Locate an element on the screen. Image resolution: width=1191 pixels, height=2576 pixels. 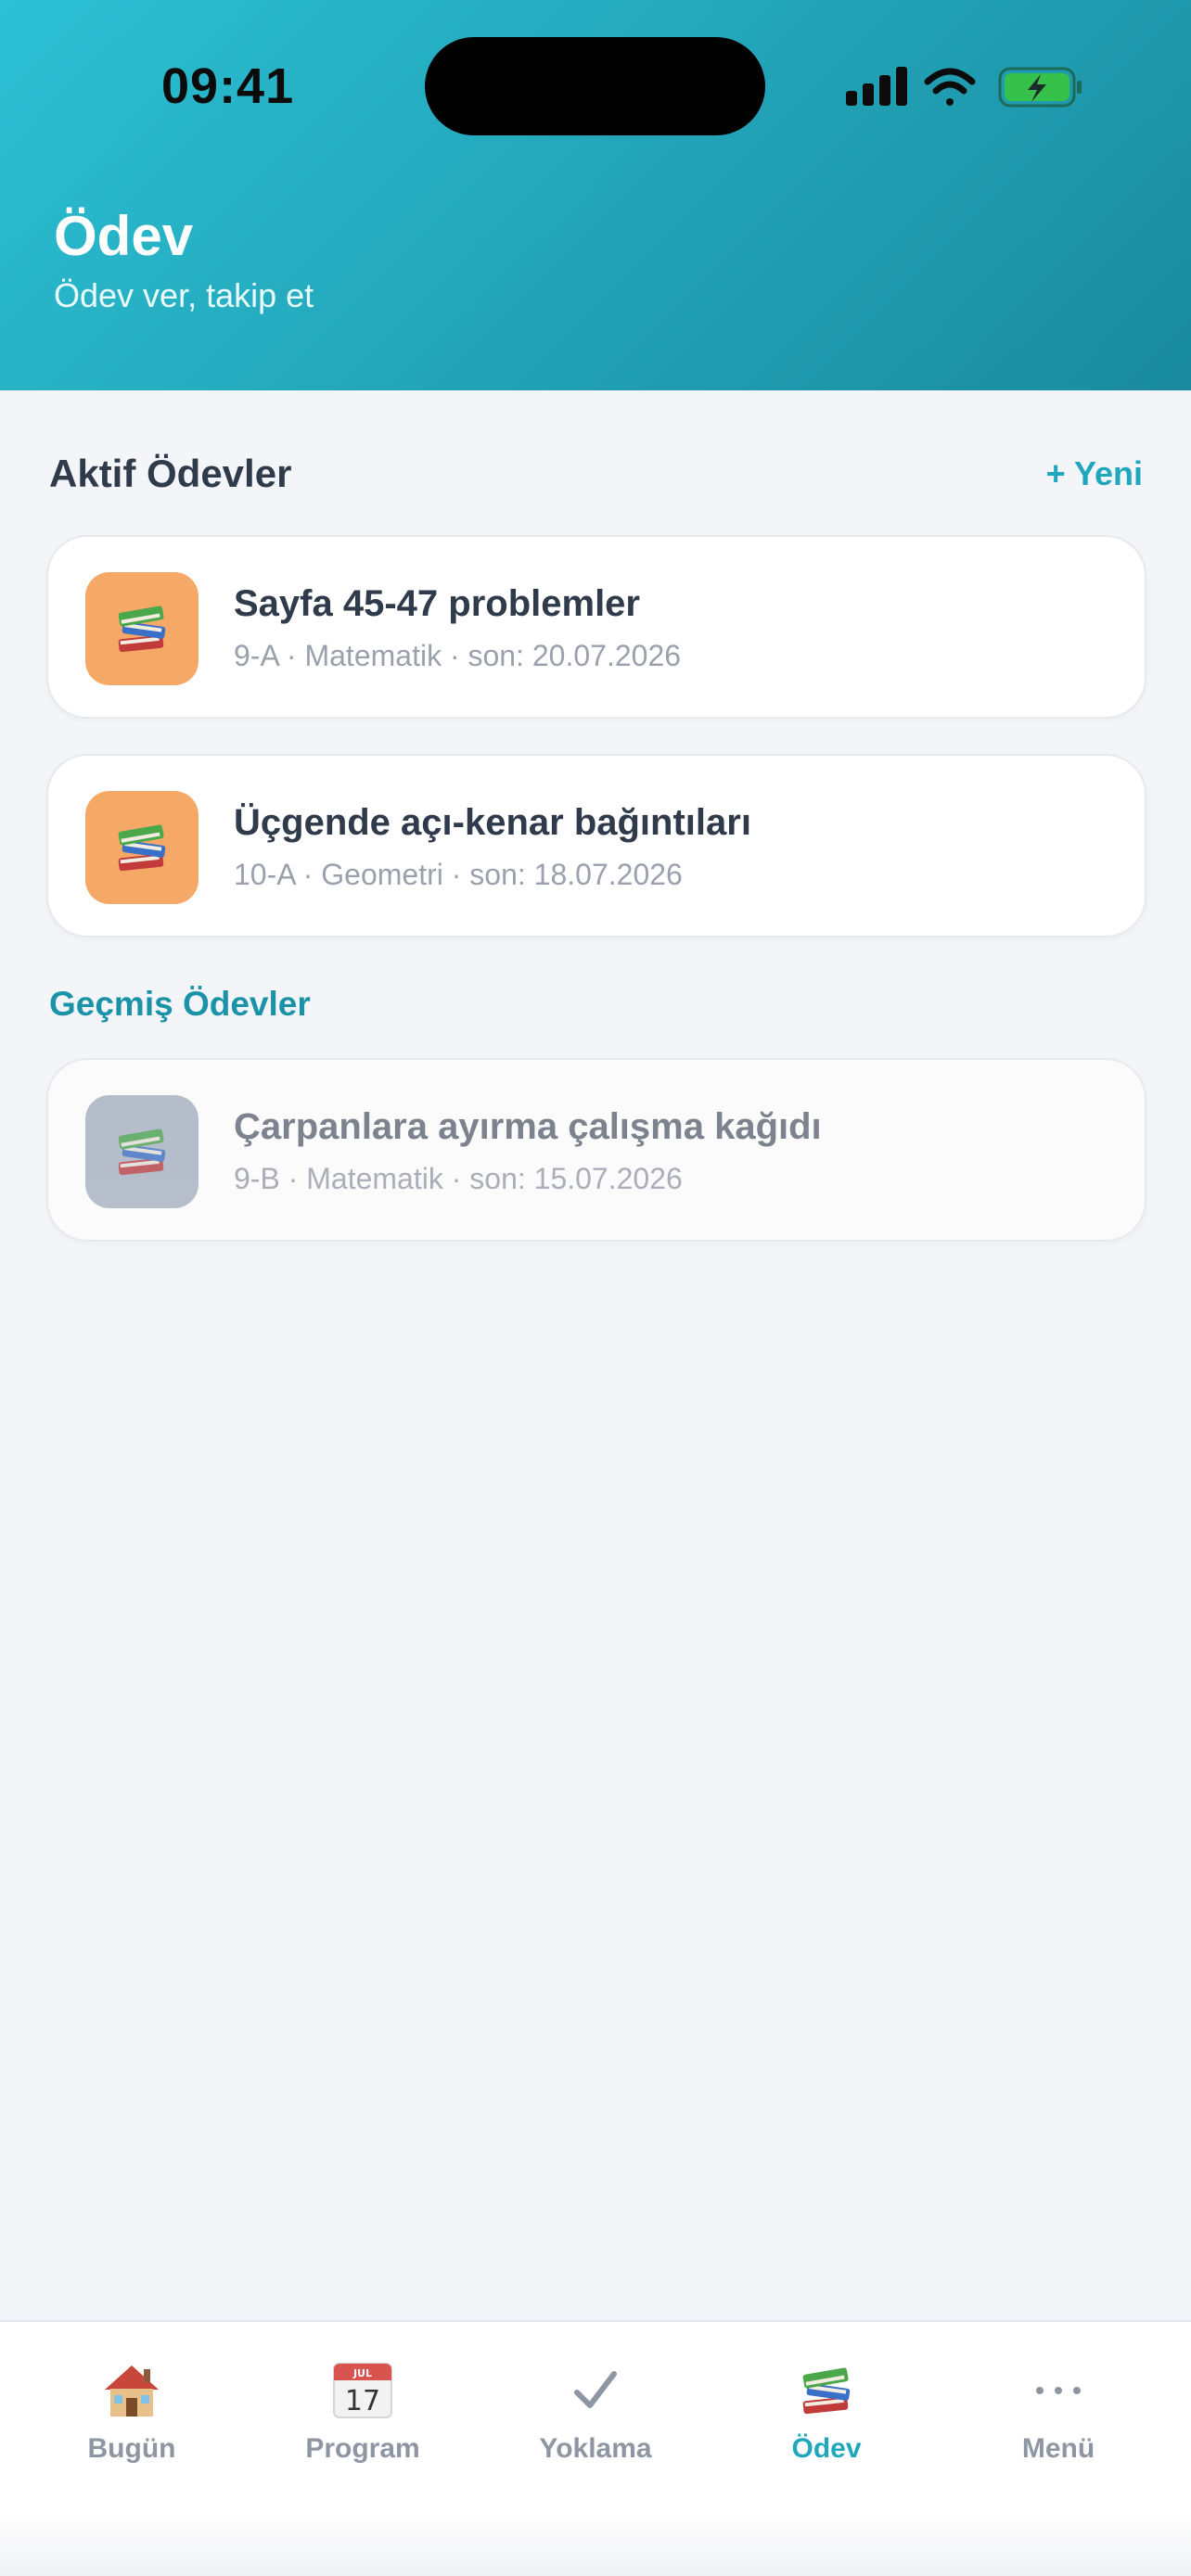
tab-menu: Menü is located at coordinates (1058, 2414).